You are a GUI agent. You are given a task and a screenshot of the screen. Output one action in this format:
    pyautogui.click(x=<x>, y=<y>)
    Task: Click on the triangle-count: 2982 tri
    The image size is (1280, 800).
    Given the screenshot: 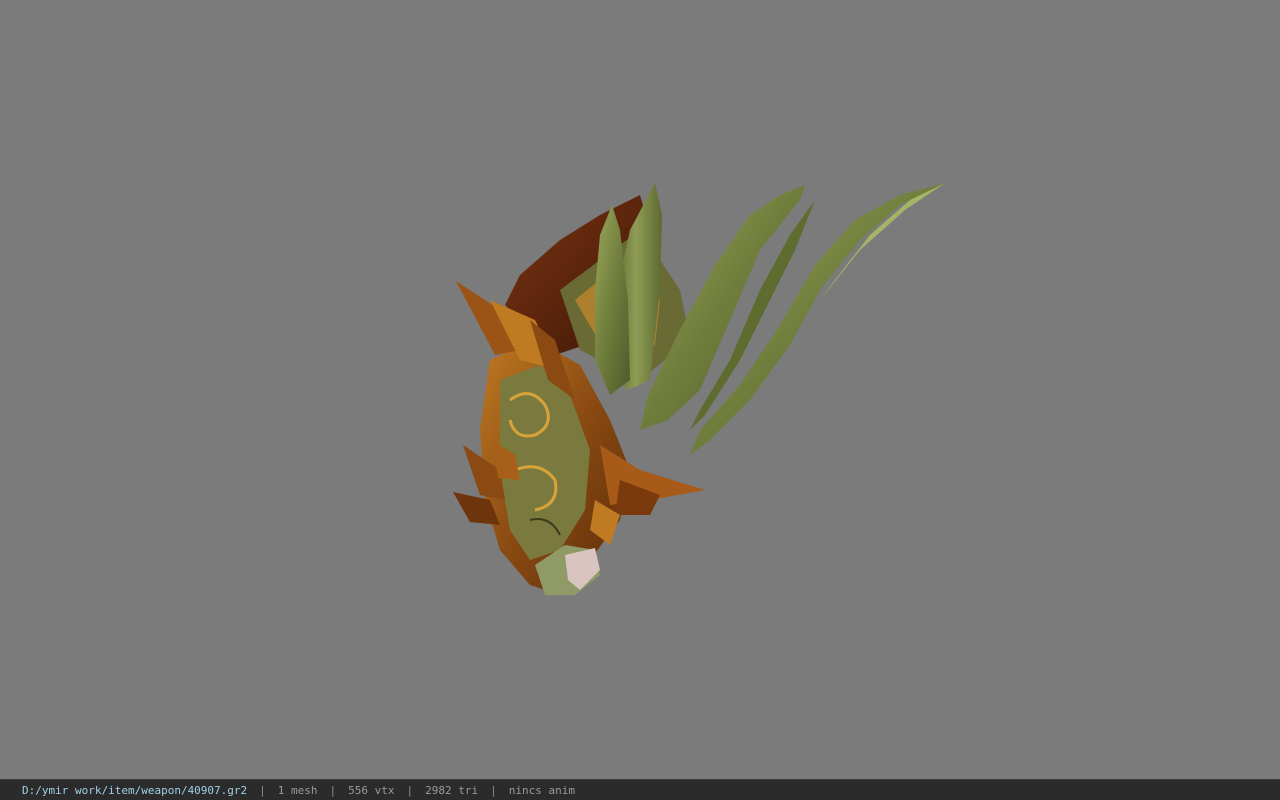 What is the action you would take?
    pyautogui.click(x=452, y=790)
    